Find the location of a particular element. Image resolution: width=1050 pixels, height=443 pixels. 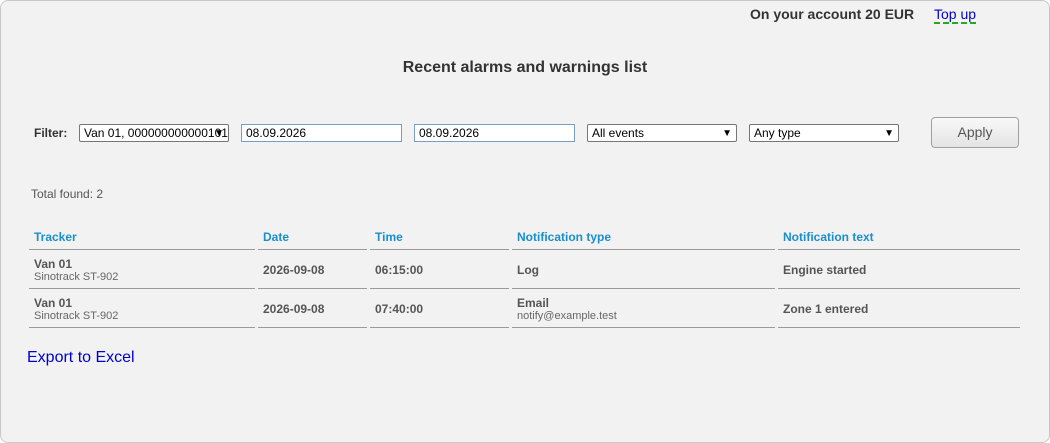

row-notification-text: Engine started is located at coordinates (825, 270).